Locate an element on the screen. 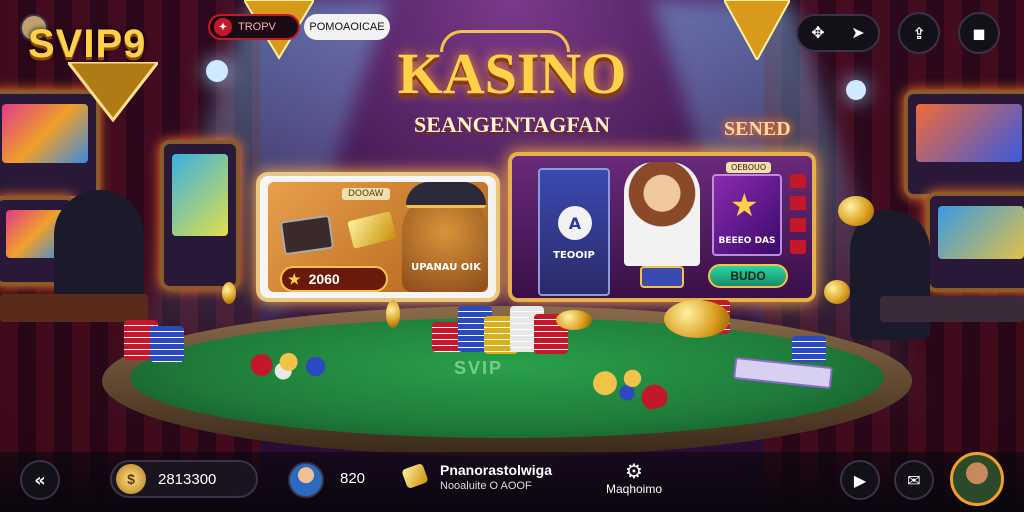 The height and width of the screenshot is (512, 1024). top-action-group: ✥ ➤ is located at coordinates (838, 33).